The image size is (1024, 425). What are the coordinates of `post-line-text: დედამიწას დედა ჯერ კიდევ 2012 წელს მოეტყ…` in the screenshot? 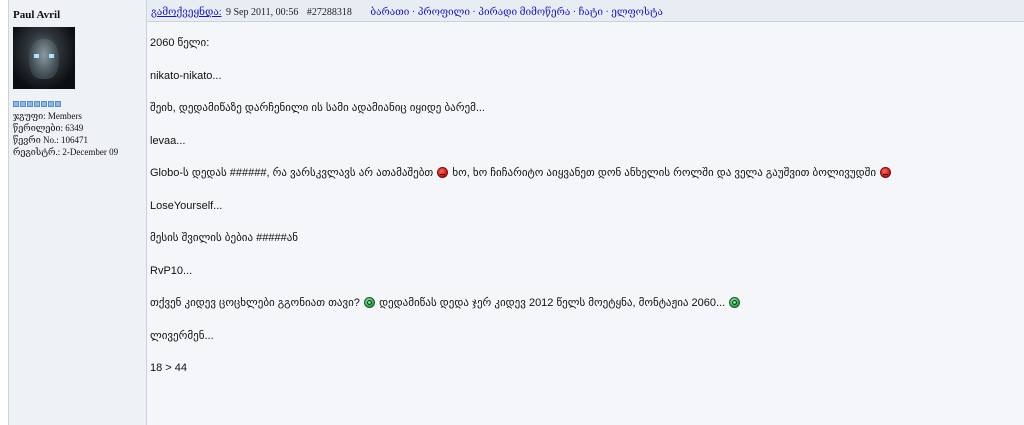 It's located at (552, 303).